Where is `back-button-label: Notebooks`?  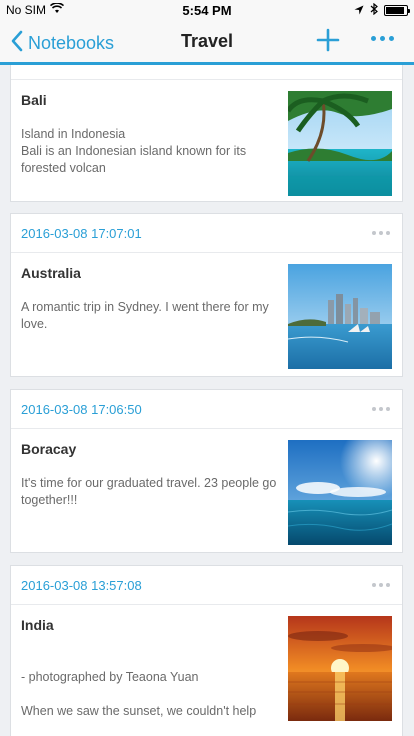
back-button-label: Notebooks is located at coordinates (71, 43).